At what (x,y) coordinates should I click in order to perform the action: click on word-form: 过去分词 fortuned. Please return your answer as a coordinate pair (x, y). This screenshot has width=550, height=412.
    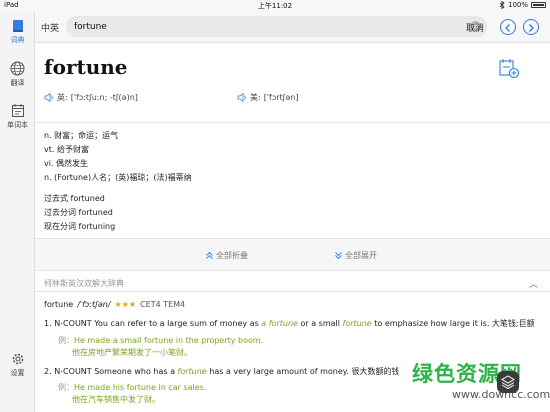
    Looking at the image, I should click on (78, 212).